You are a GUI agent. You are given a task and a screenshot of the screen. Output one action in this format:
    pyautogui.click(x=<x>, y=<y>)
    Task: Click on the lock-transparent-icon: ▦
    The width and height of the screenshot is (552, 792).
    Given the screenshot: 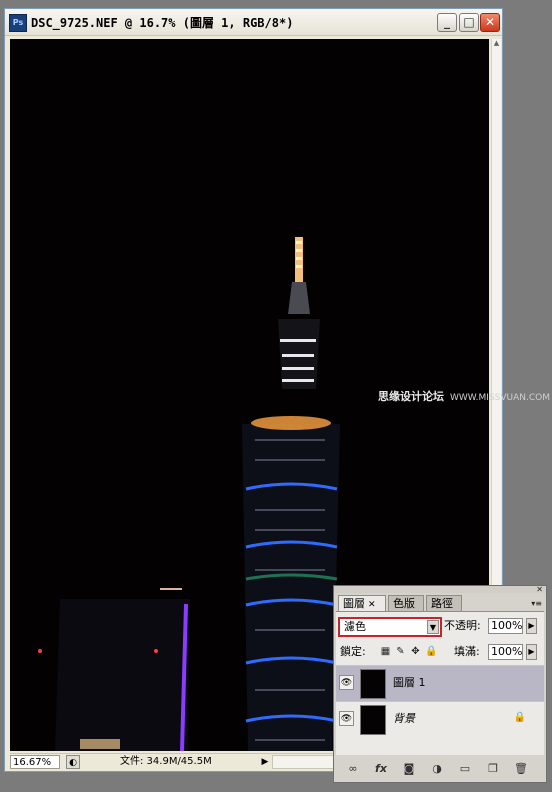 What is the action you would take?
    pyautogui.click(x=385, y=651)
    